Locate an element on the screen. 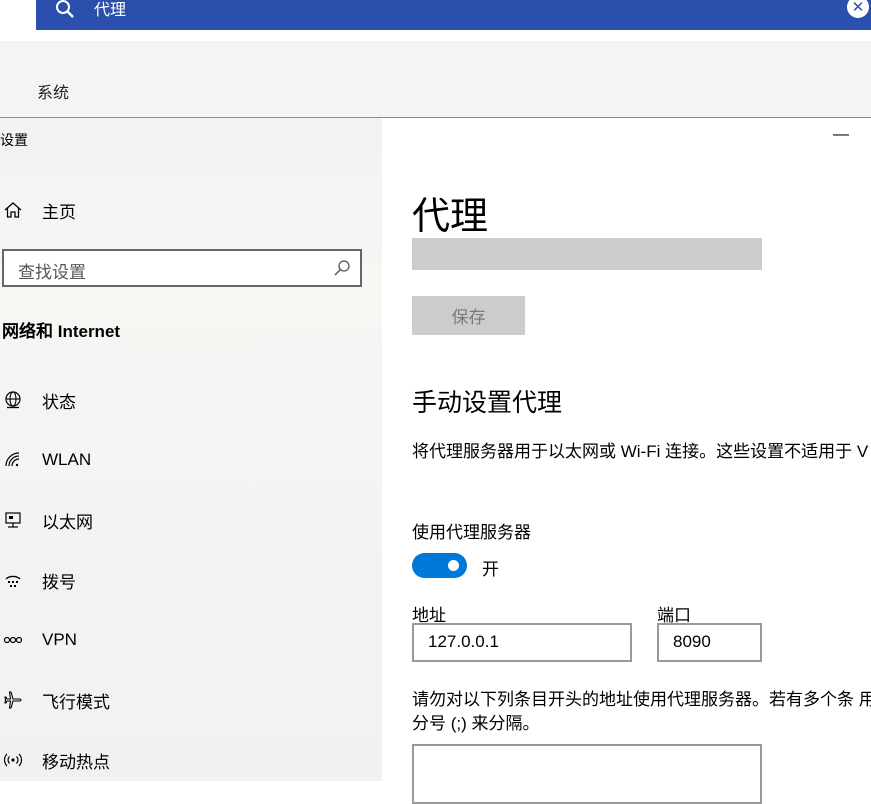 The width and height of the screenshot is (871, 804). settings-search-box: 代理 ✕ is located at coordinates (453, 15).